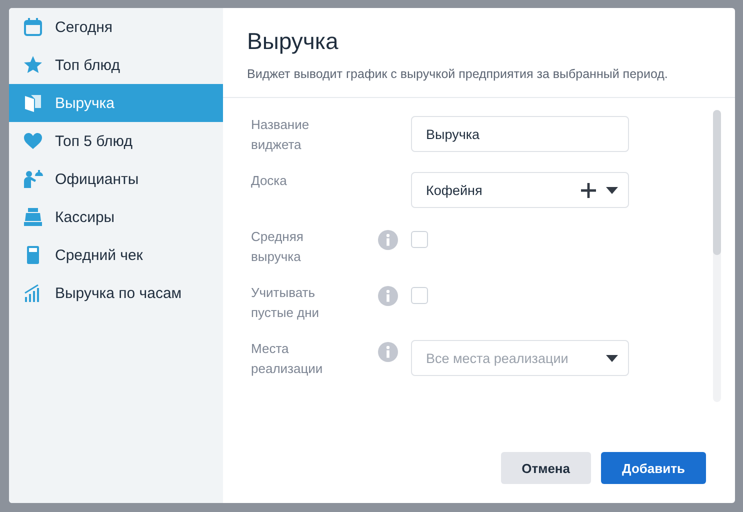  What do you see at coordinates (287, 359) in the screenshot?
I see `field-label: Места реализации` at bounding box center [287, 359].